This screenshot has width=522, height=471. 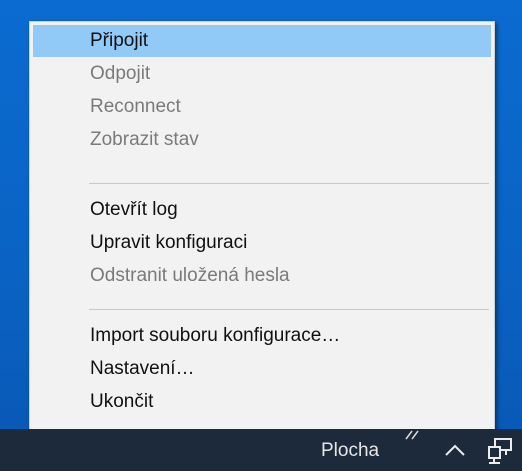 What do you see at coordinates (350, 450) in the screenshot?
I see `desktop-label: Plocha` at bounding box center [350, 450].